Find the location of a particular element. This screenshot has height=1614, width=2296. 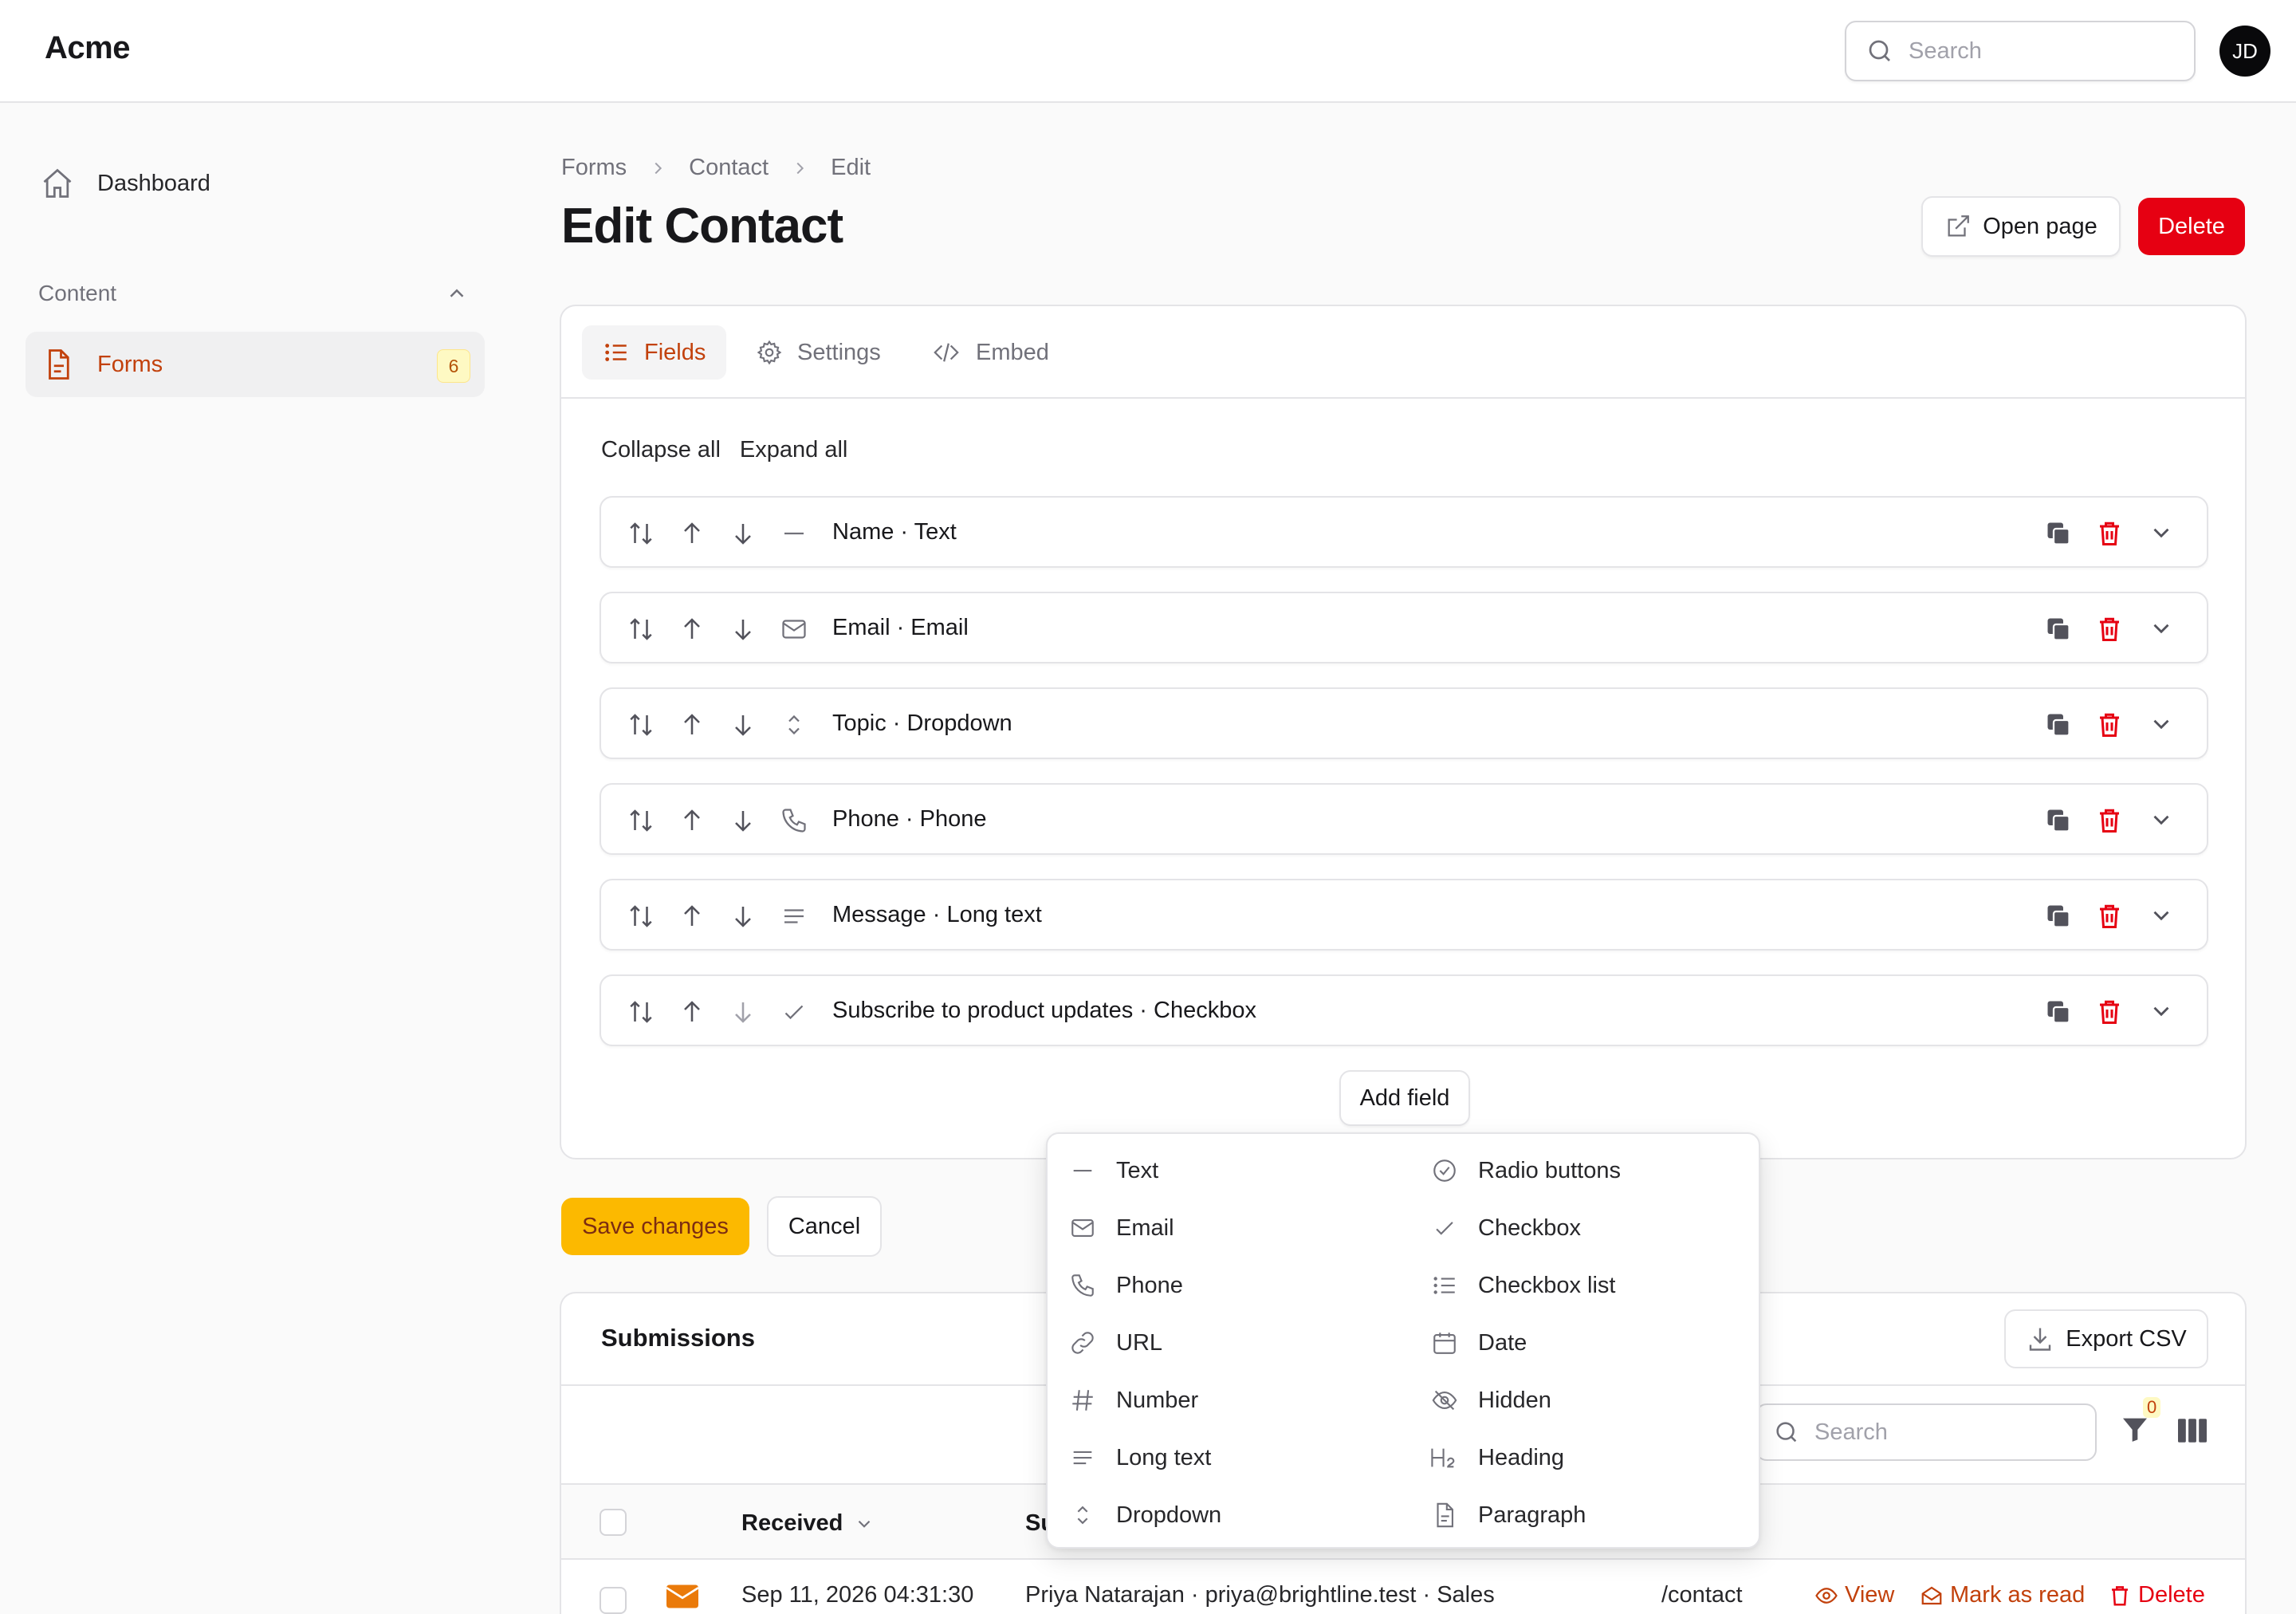

field-row: Message · Long text is located at coordinates (1404, 915).